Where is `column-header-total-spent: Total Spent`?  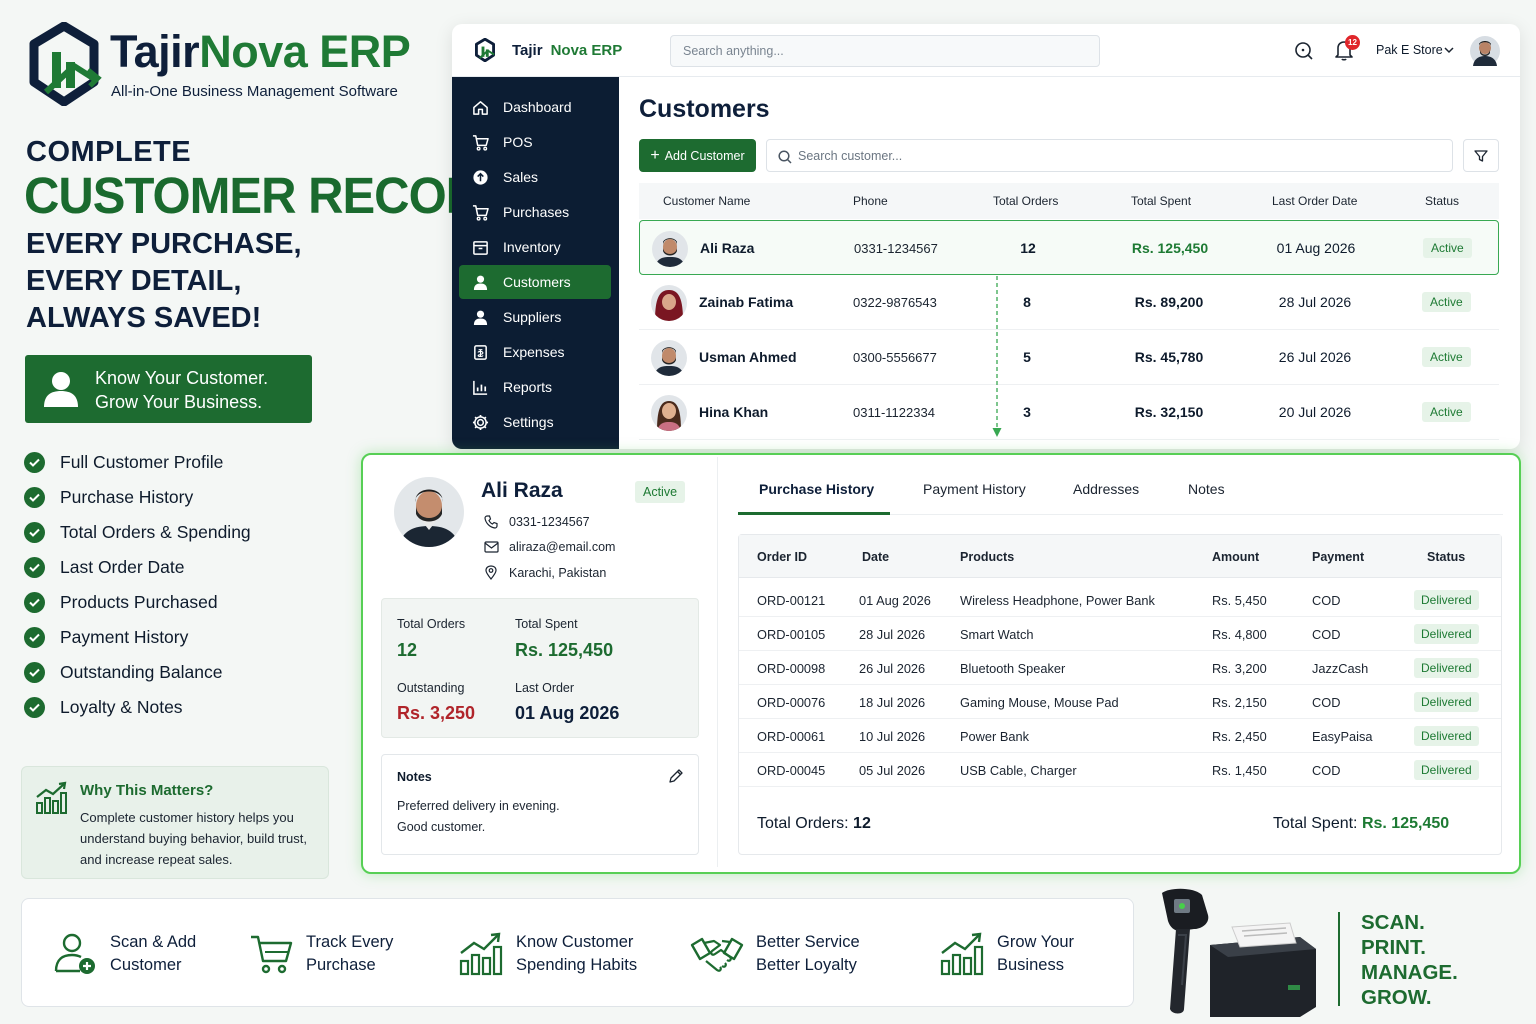
column-header-total-spent: Total Spent is located at coordinates (1161, 201).